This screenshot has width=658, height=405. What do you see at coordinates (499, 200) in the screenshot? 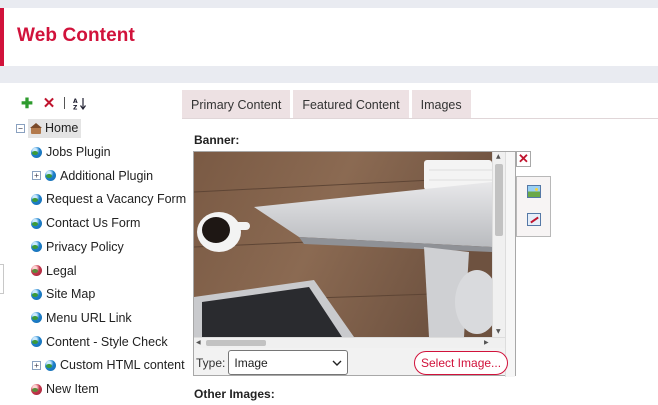
I see `vertical-scroll-thumb` at bounding box center [499, 200].